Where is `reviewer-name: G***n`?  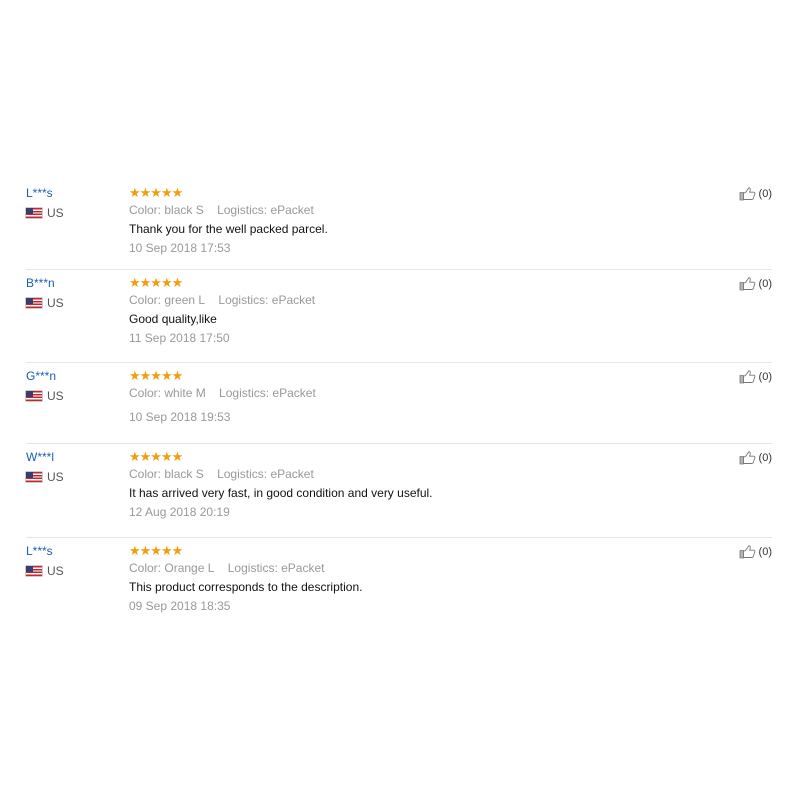 reviewer-name: G***n is located at coordinates (71, 376).